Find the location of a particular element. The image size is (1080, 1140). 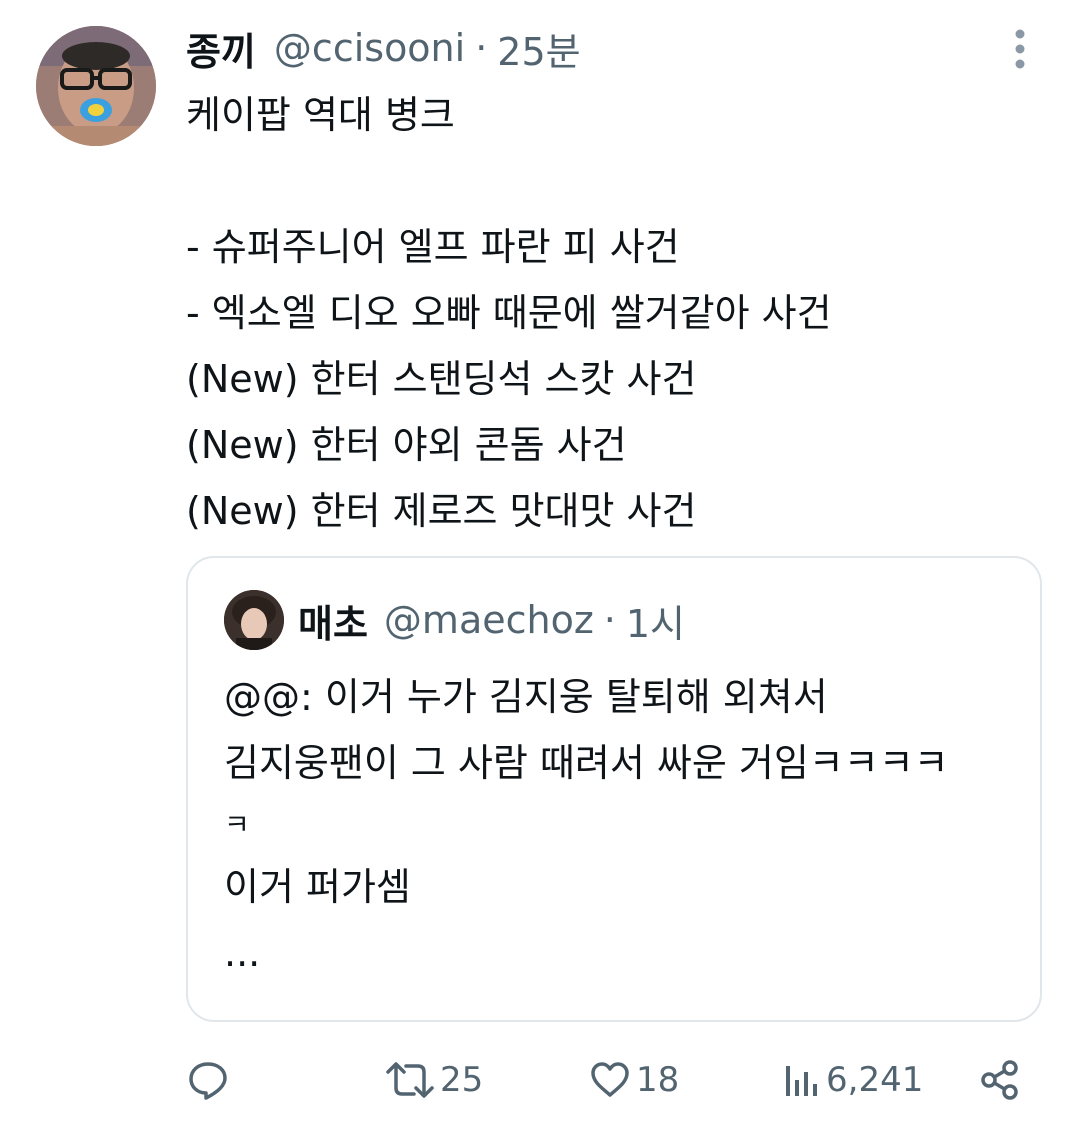

author-avatar is located at coordinates (96, 86).